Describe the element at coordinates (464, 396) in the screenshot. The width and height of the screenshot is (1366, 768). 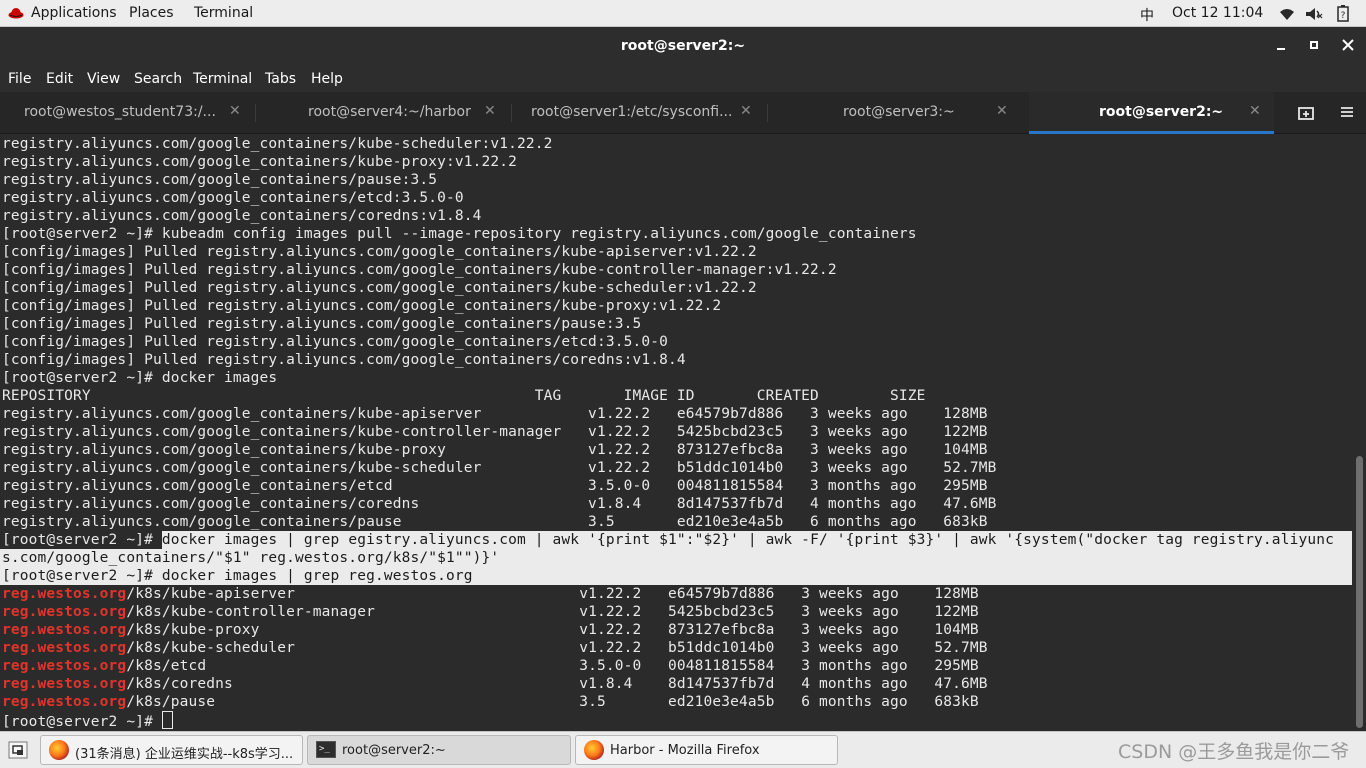
I see `table-header: REPOSITORY TAG IMAGE ID CREATED SIZE` at that location.